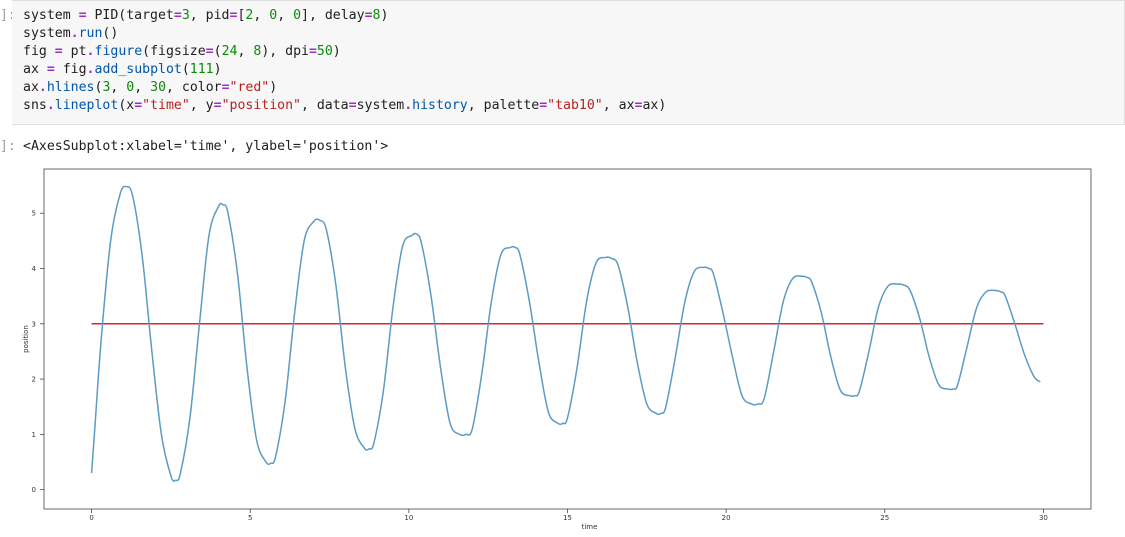 Image resolution: width=1125 pixels, height=537 pixels. What do you see at coordinates (34, 435) in the screenshot?
I see `y-tick-label: 1` at bounding box center [34, 435].